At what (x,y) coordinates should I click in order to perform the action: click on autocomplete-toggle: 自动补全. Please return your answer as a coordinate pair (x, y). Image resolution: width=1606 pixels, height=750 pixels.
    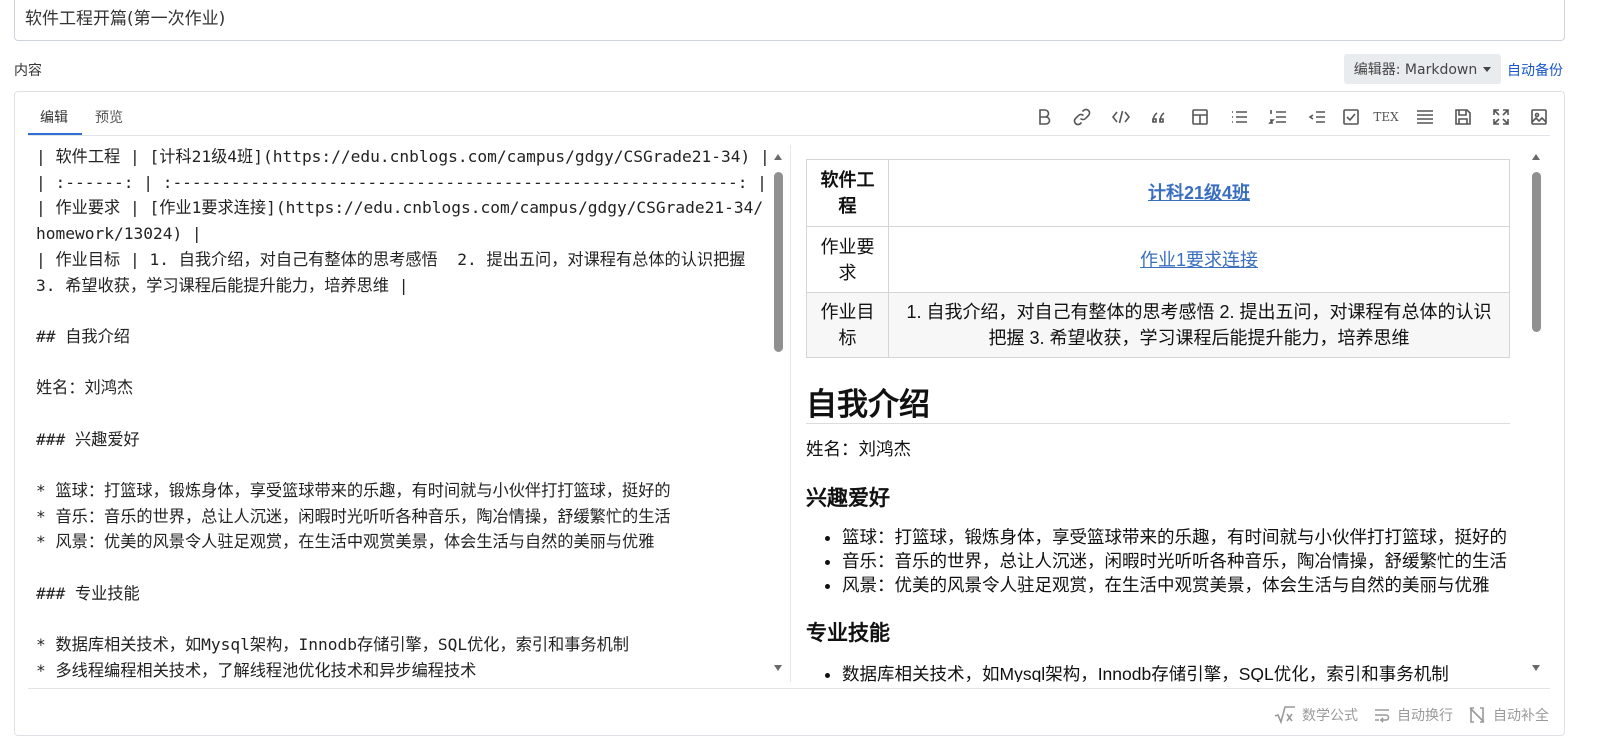
    Looking at the image, I should click on (1508, 715).